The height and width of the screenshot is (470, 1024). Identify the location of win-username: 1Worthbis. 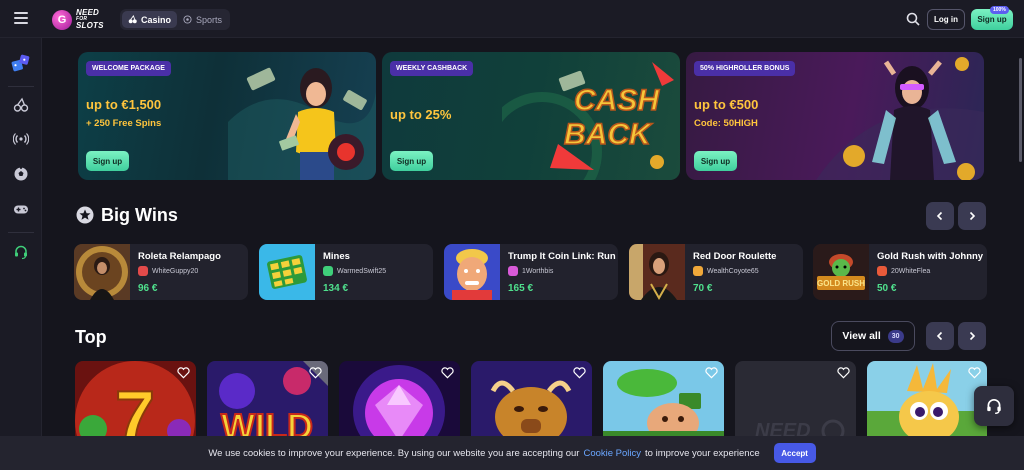
(538, 271).